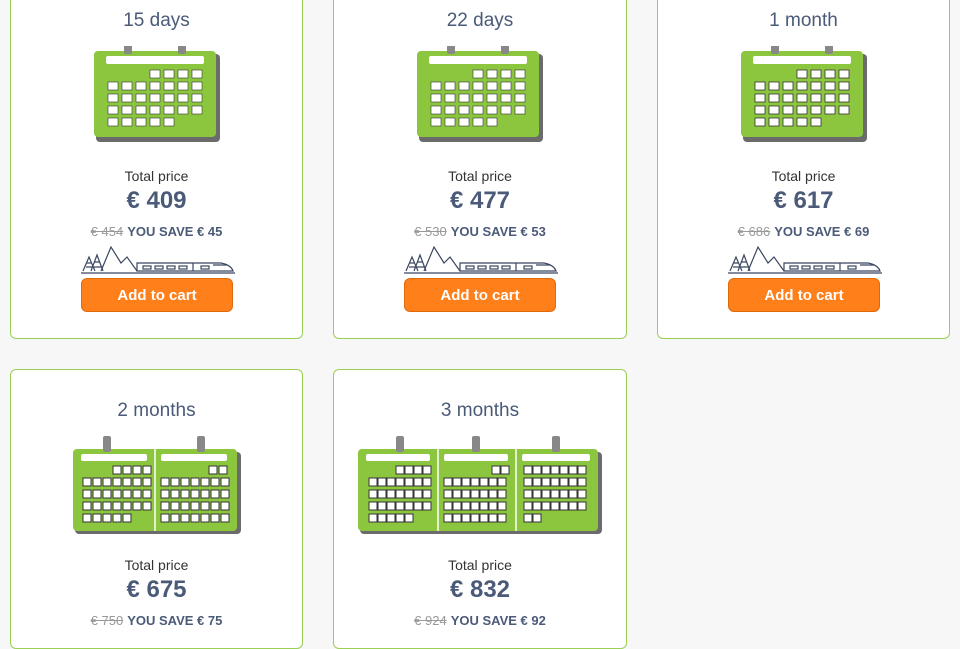 This screenshot has width=960, height=649. I want to click on savings-line: € 454 YOU SAVE € 45, so click(156, 231).